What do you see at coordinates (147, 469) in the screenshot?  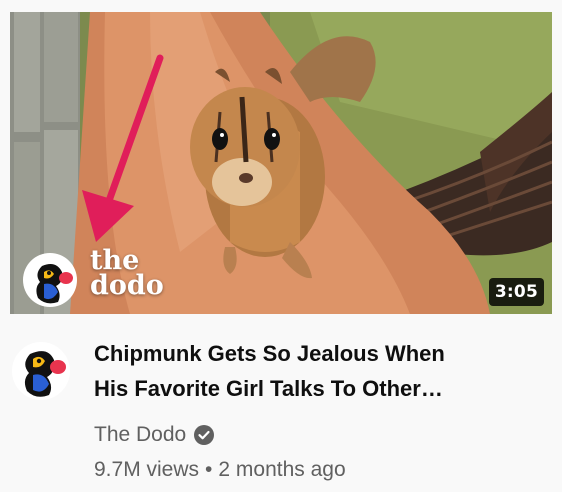 I see `view-count: 9.7M views` at bounding box center [147, 469].